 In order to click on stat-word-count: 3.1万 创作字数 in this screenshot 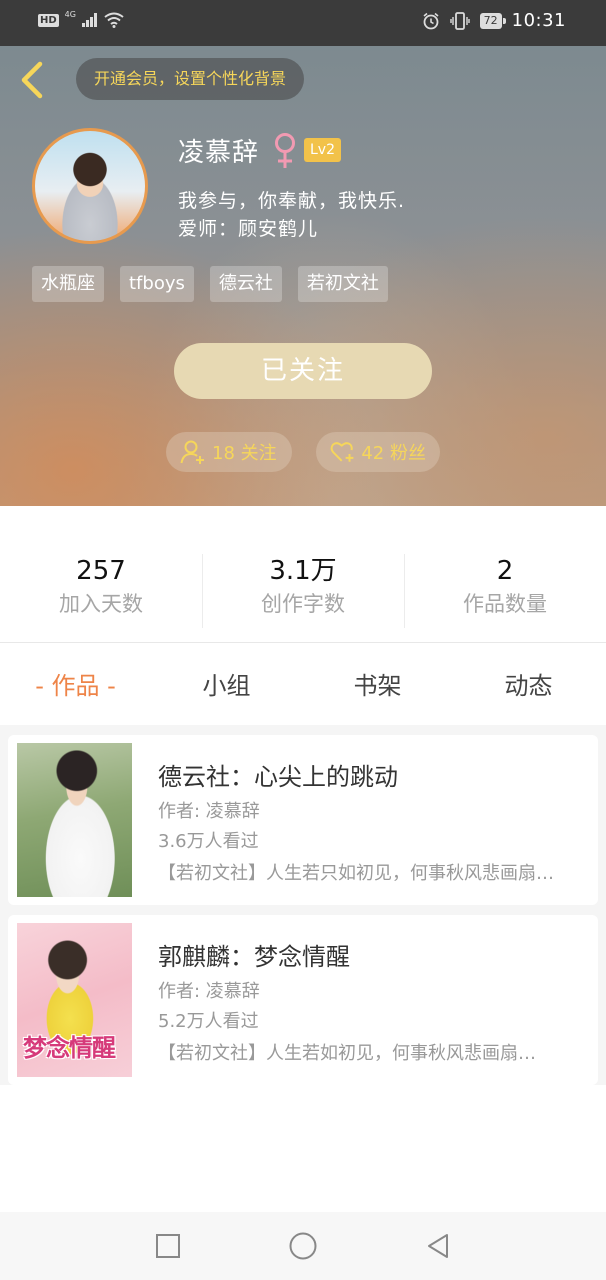, I will do `click(303, 587)`.